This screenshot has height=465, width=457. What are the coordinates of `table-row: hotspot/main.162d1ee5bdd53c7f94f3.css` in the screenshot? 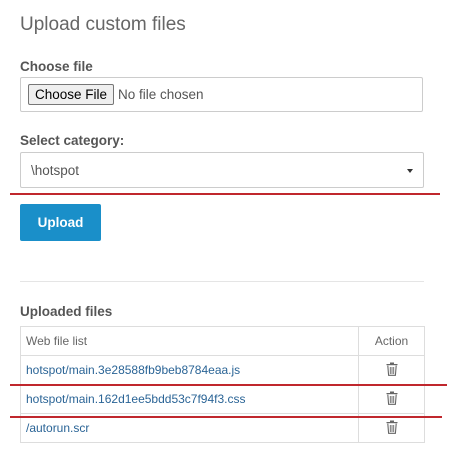 It's located at (222, 399).